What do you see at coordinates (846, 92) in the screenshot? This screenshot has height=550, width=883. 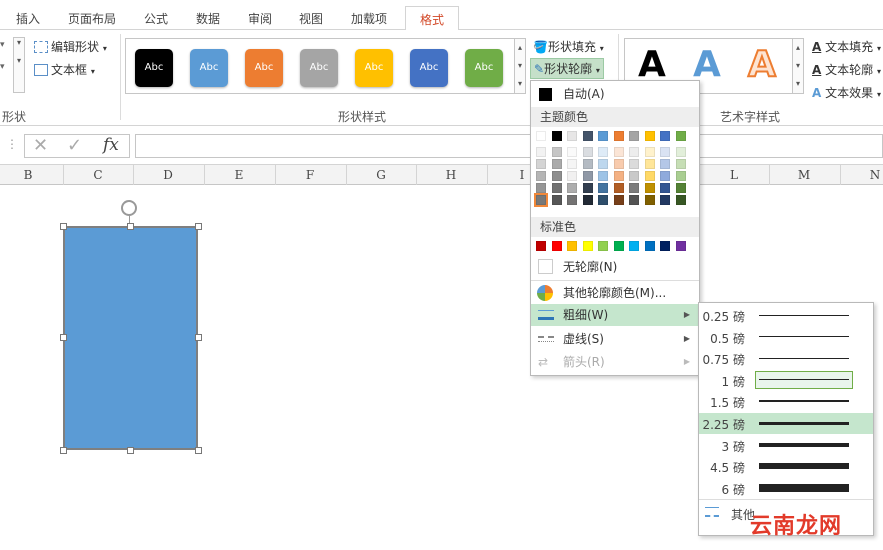 I see `text-effects-button: A 文本效果 ▾` at bounding box center [846, 92].